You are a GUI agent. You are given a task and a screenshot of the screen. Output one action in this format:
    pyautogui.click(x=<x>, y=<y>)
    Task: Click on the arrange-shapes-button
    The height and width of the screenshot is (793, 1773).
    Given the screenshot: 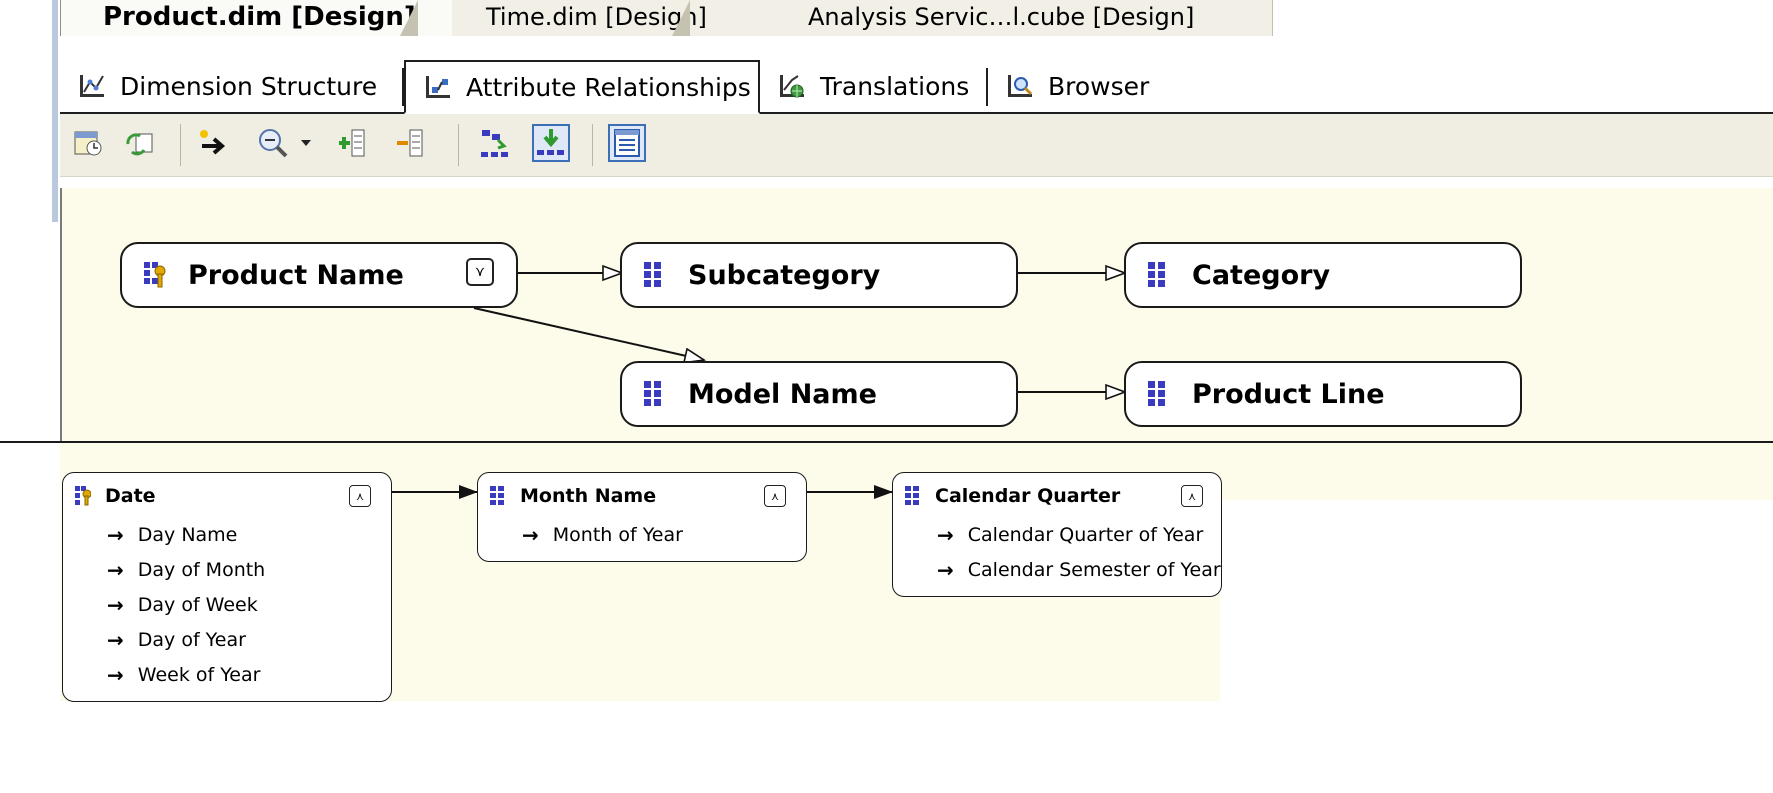 What is the action you would take?
    pyautogui.click(x=495, y=143)
    